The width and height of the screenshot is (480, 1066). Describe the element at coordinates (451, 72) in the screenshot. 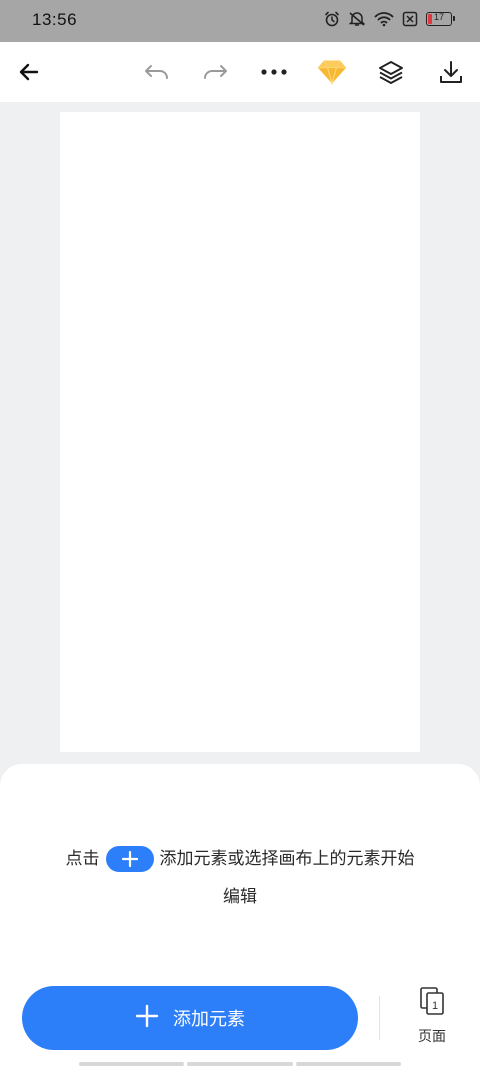

I see `download-icon` at that location.